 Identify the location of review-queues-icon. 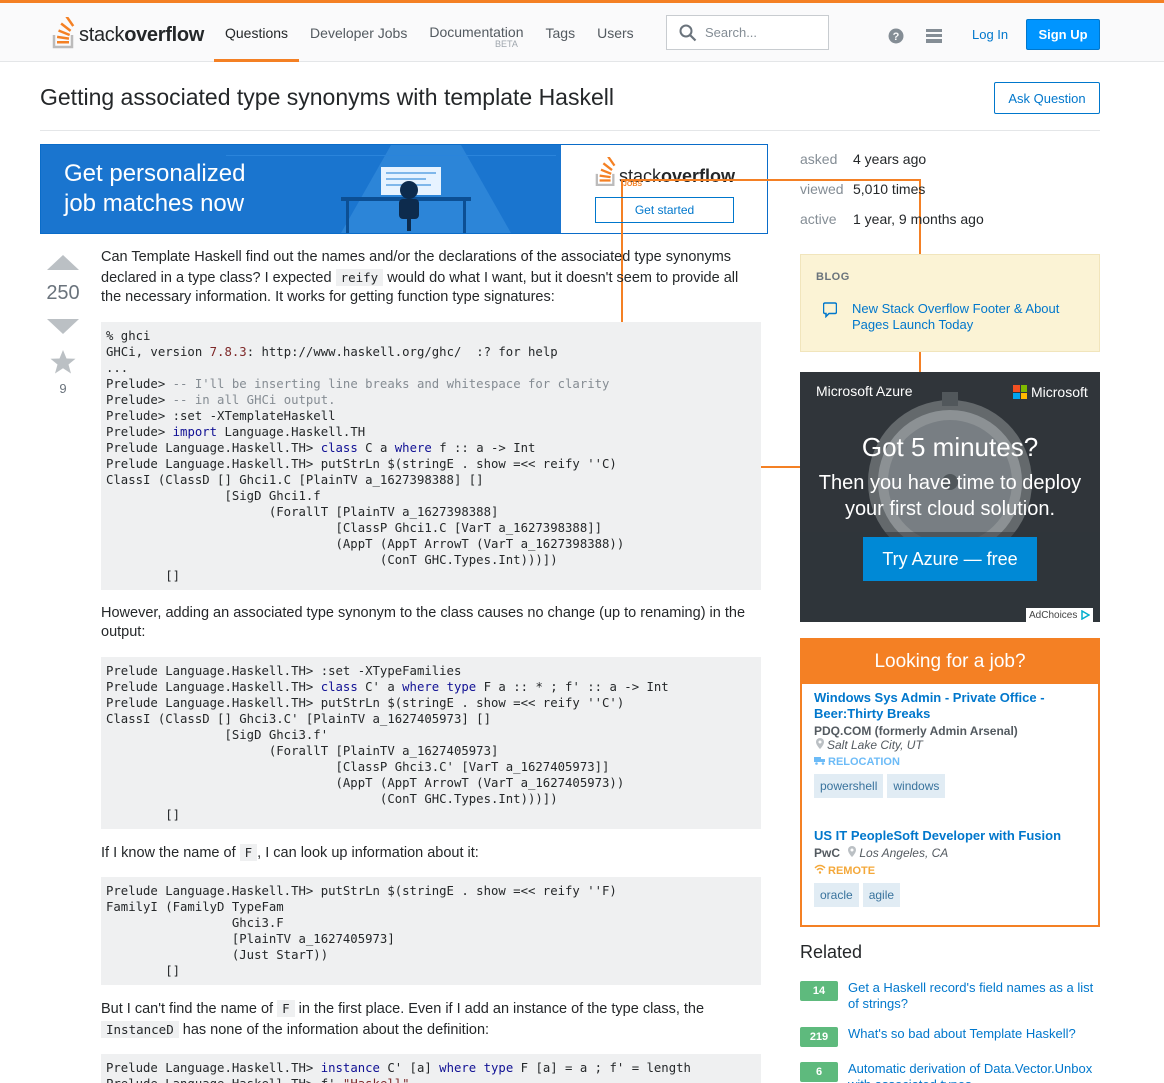
(934, 36).